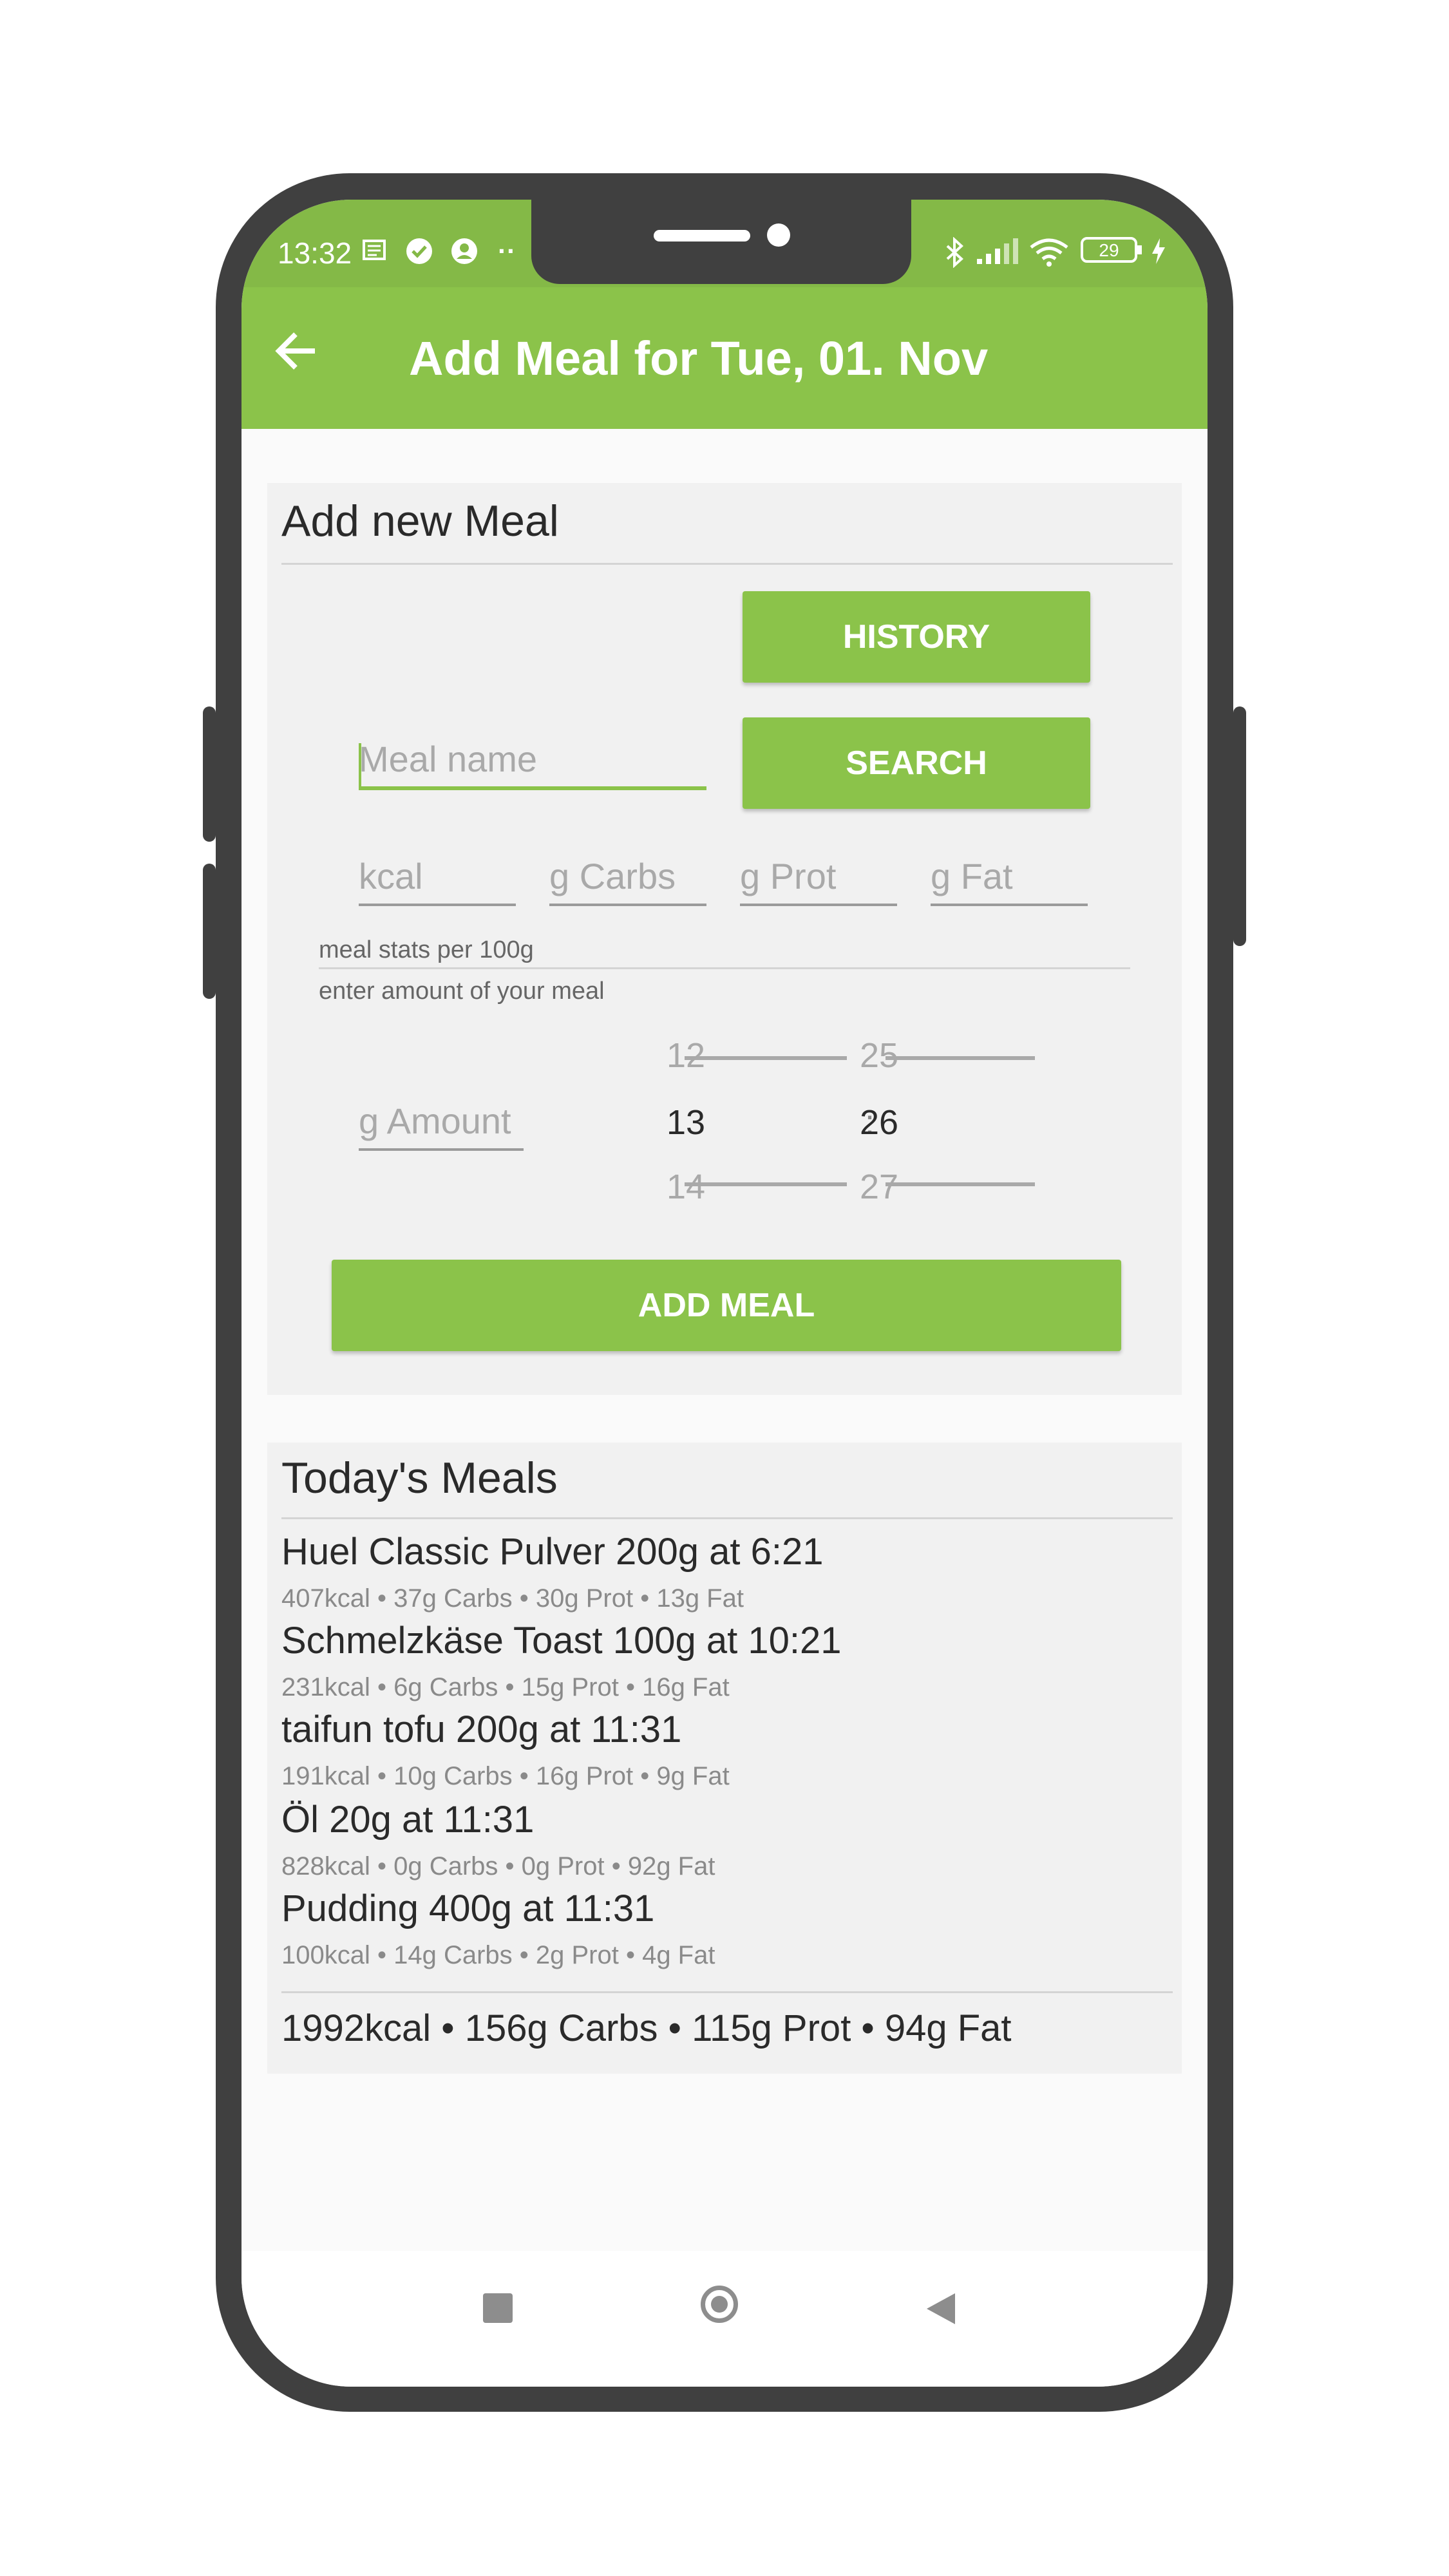 The image size is (1449, 2576). What do you see at coordinates (702, 236) in the screenshot?
I see `speaker-grille` at bounding box center [702, 236].